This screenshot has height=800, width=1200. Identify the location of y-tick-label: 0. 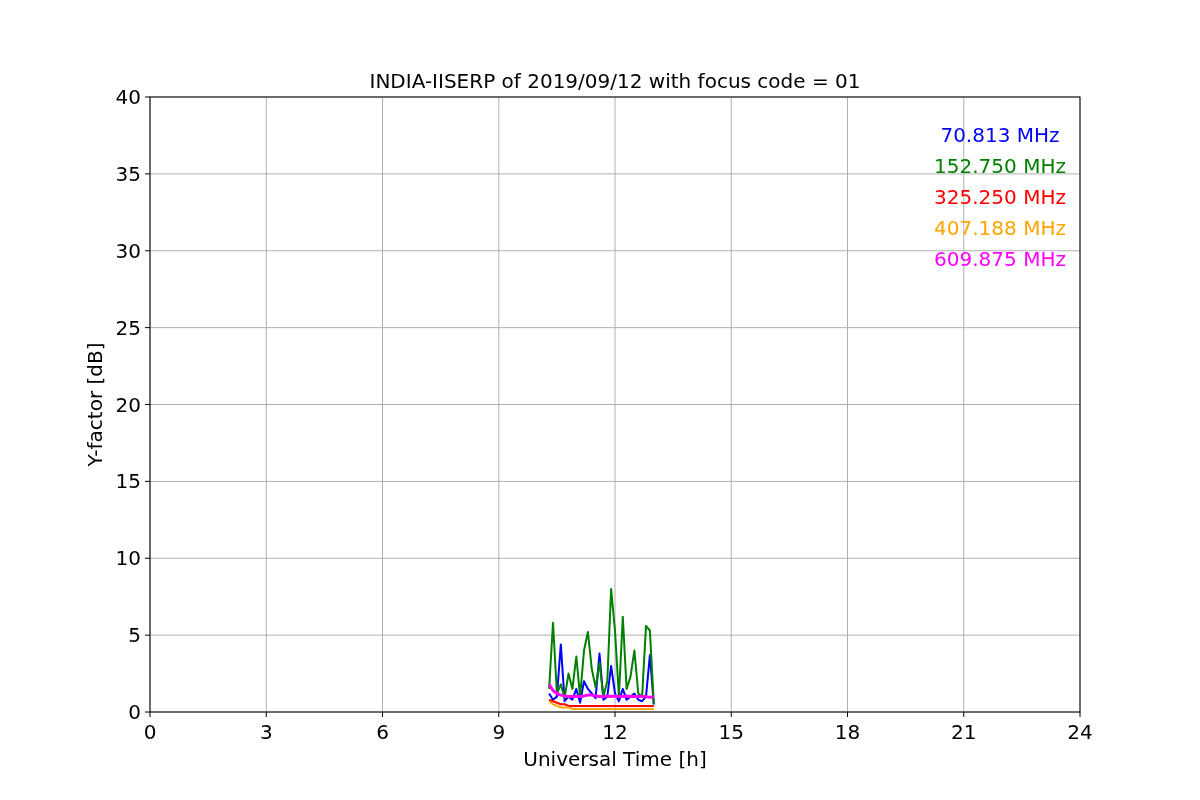
(134, 712).